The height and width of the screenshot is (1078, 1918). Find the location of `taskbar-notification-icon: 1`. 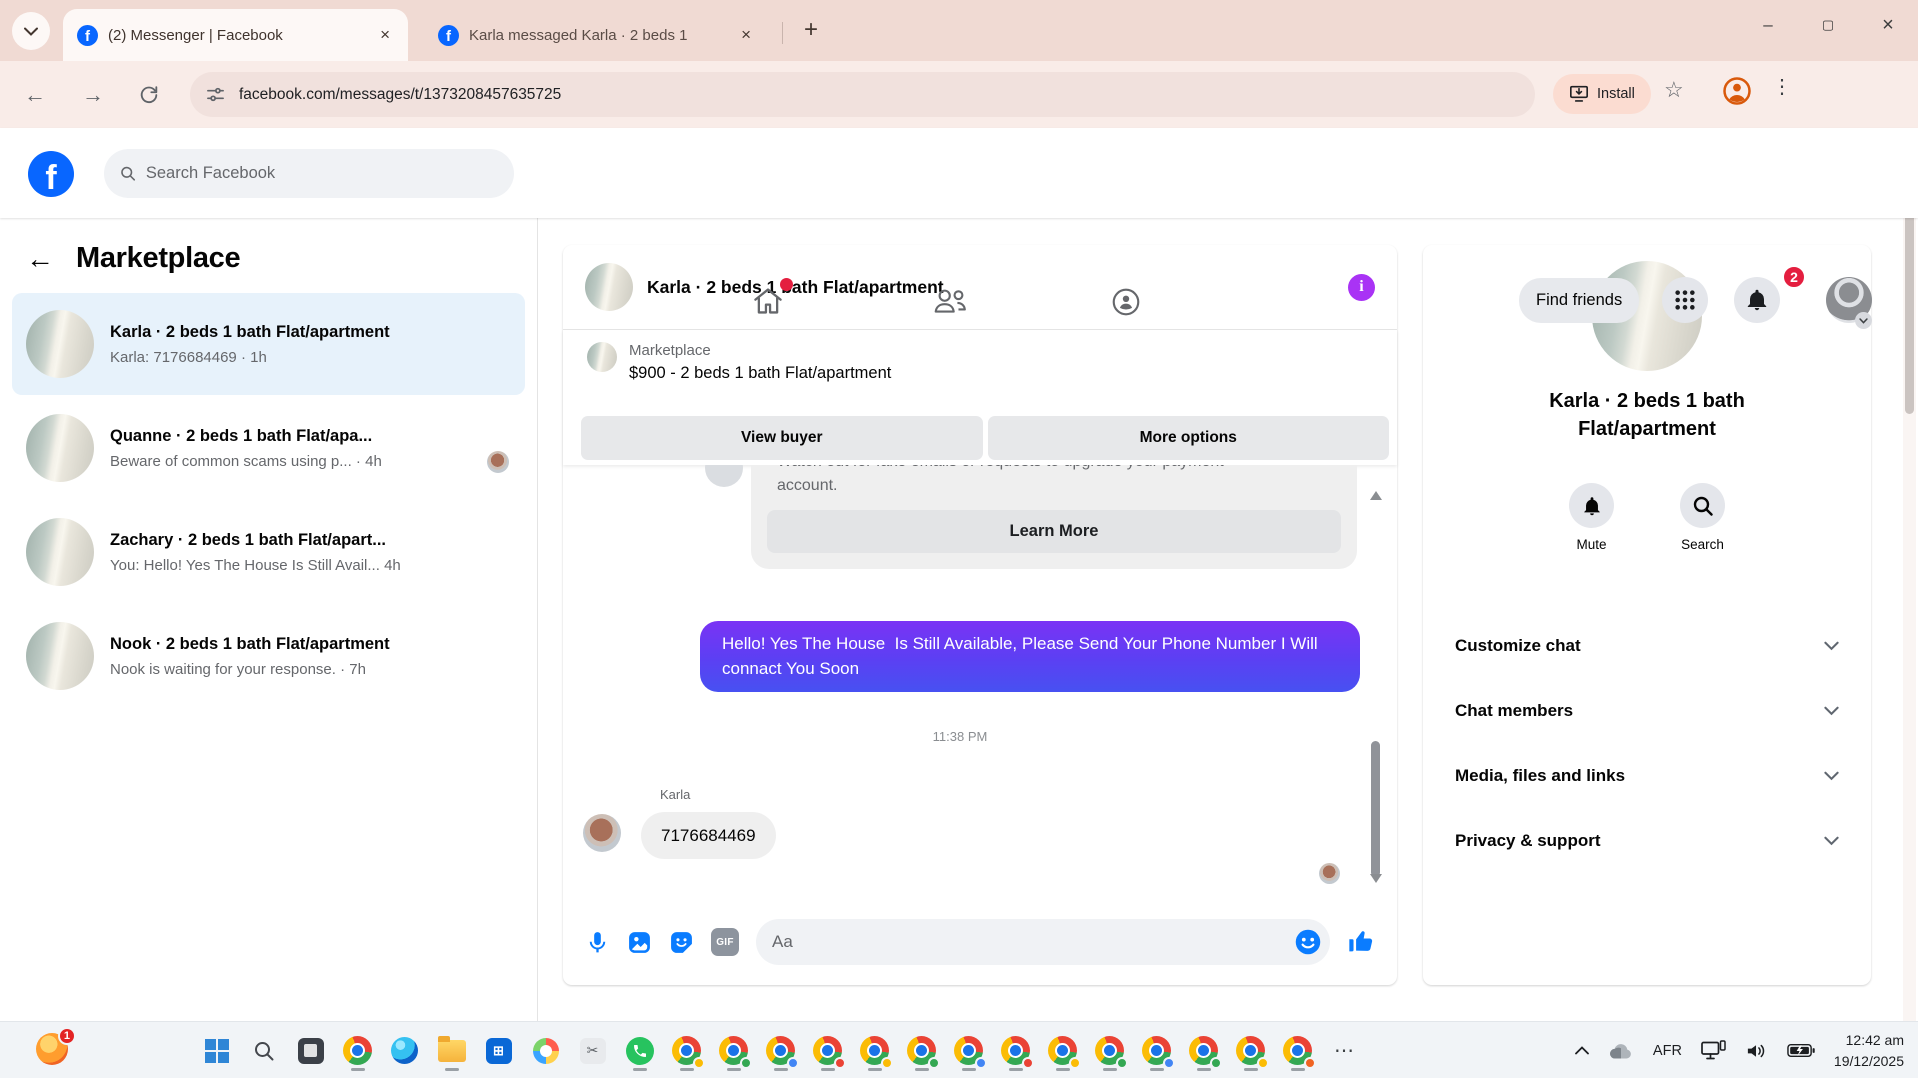

taskbar-notification-icon: 1 is located at coordinates (56, 1048).